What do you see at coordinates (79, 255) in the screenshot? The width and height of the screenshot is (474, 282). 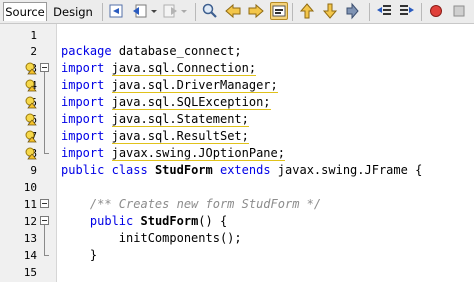 I see `code-text: }` at bounding box center [79, 255].